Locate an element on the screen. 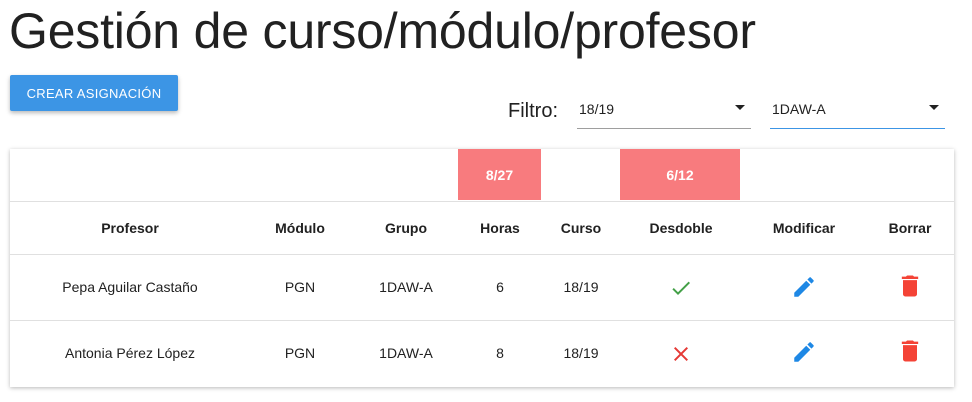 This screenshot has width=972, height=402. hours-summary-badge: 8/27 is located at coordinates (499, 174).